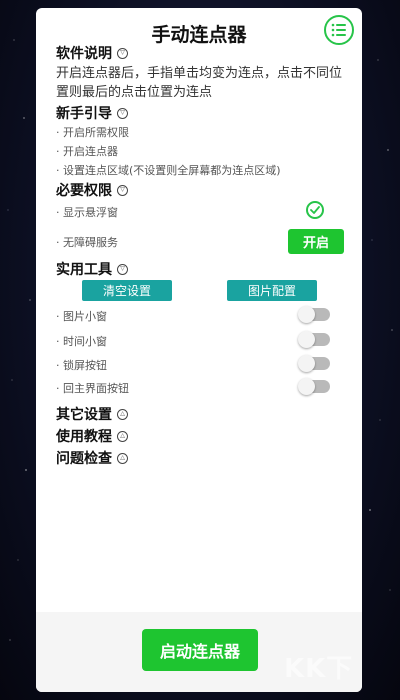  I want to click on section-label: 软件说明, so click(84, 54).